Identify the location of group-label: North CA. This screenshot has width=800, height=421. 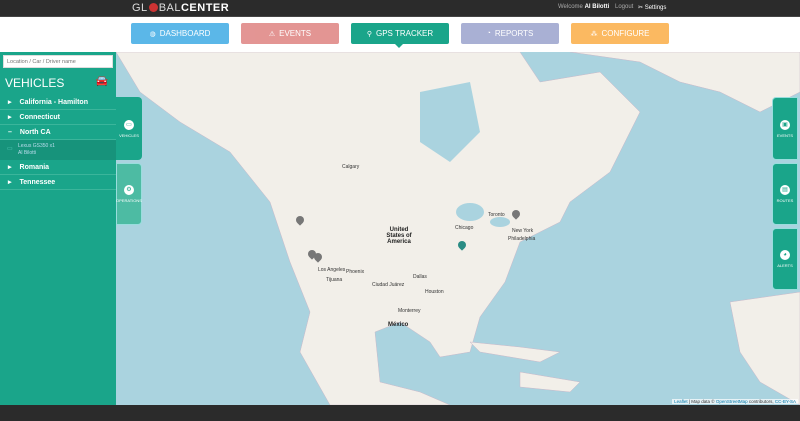
(35, 132).